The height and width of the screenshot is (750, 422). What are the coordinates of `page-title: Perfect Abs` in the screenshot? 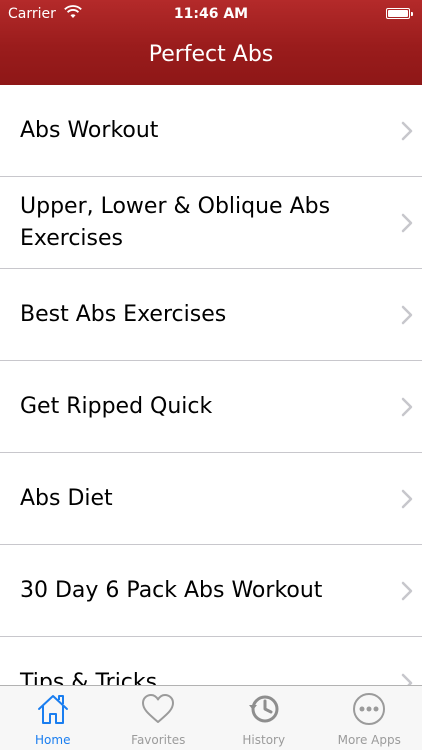 It's located at (211, 54).